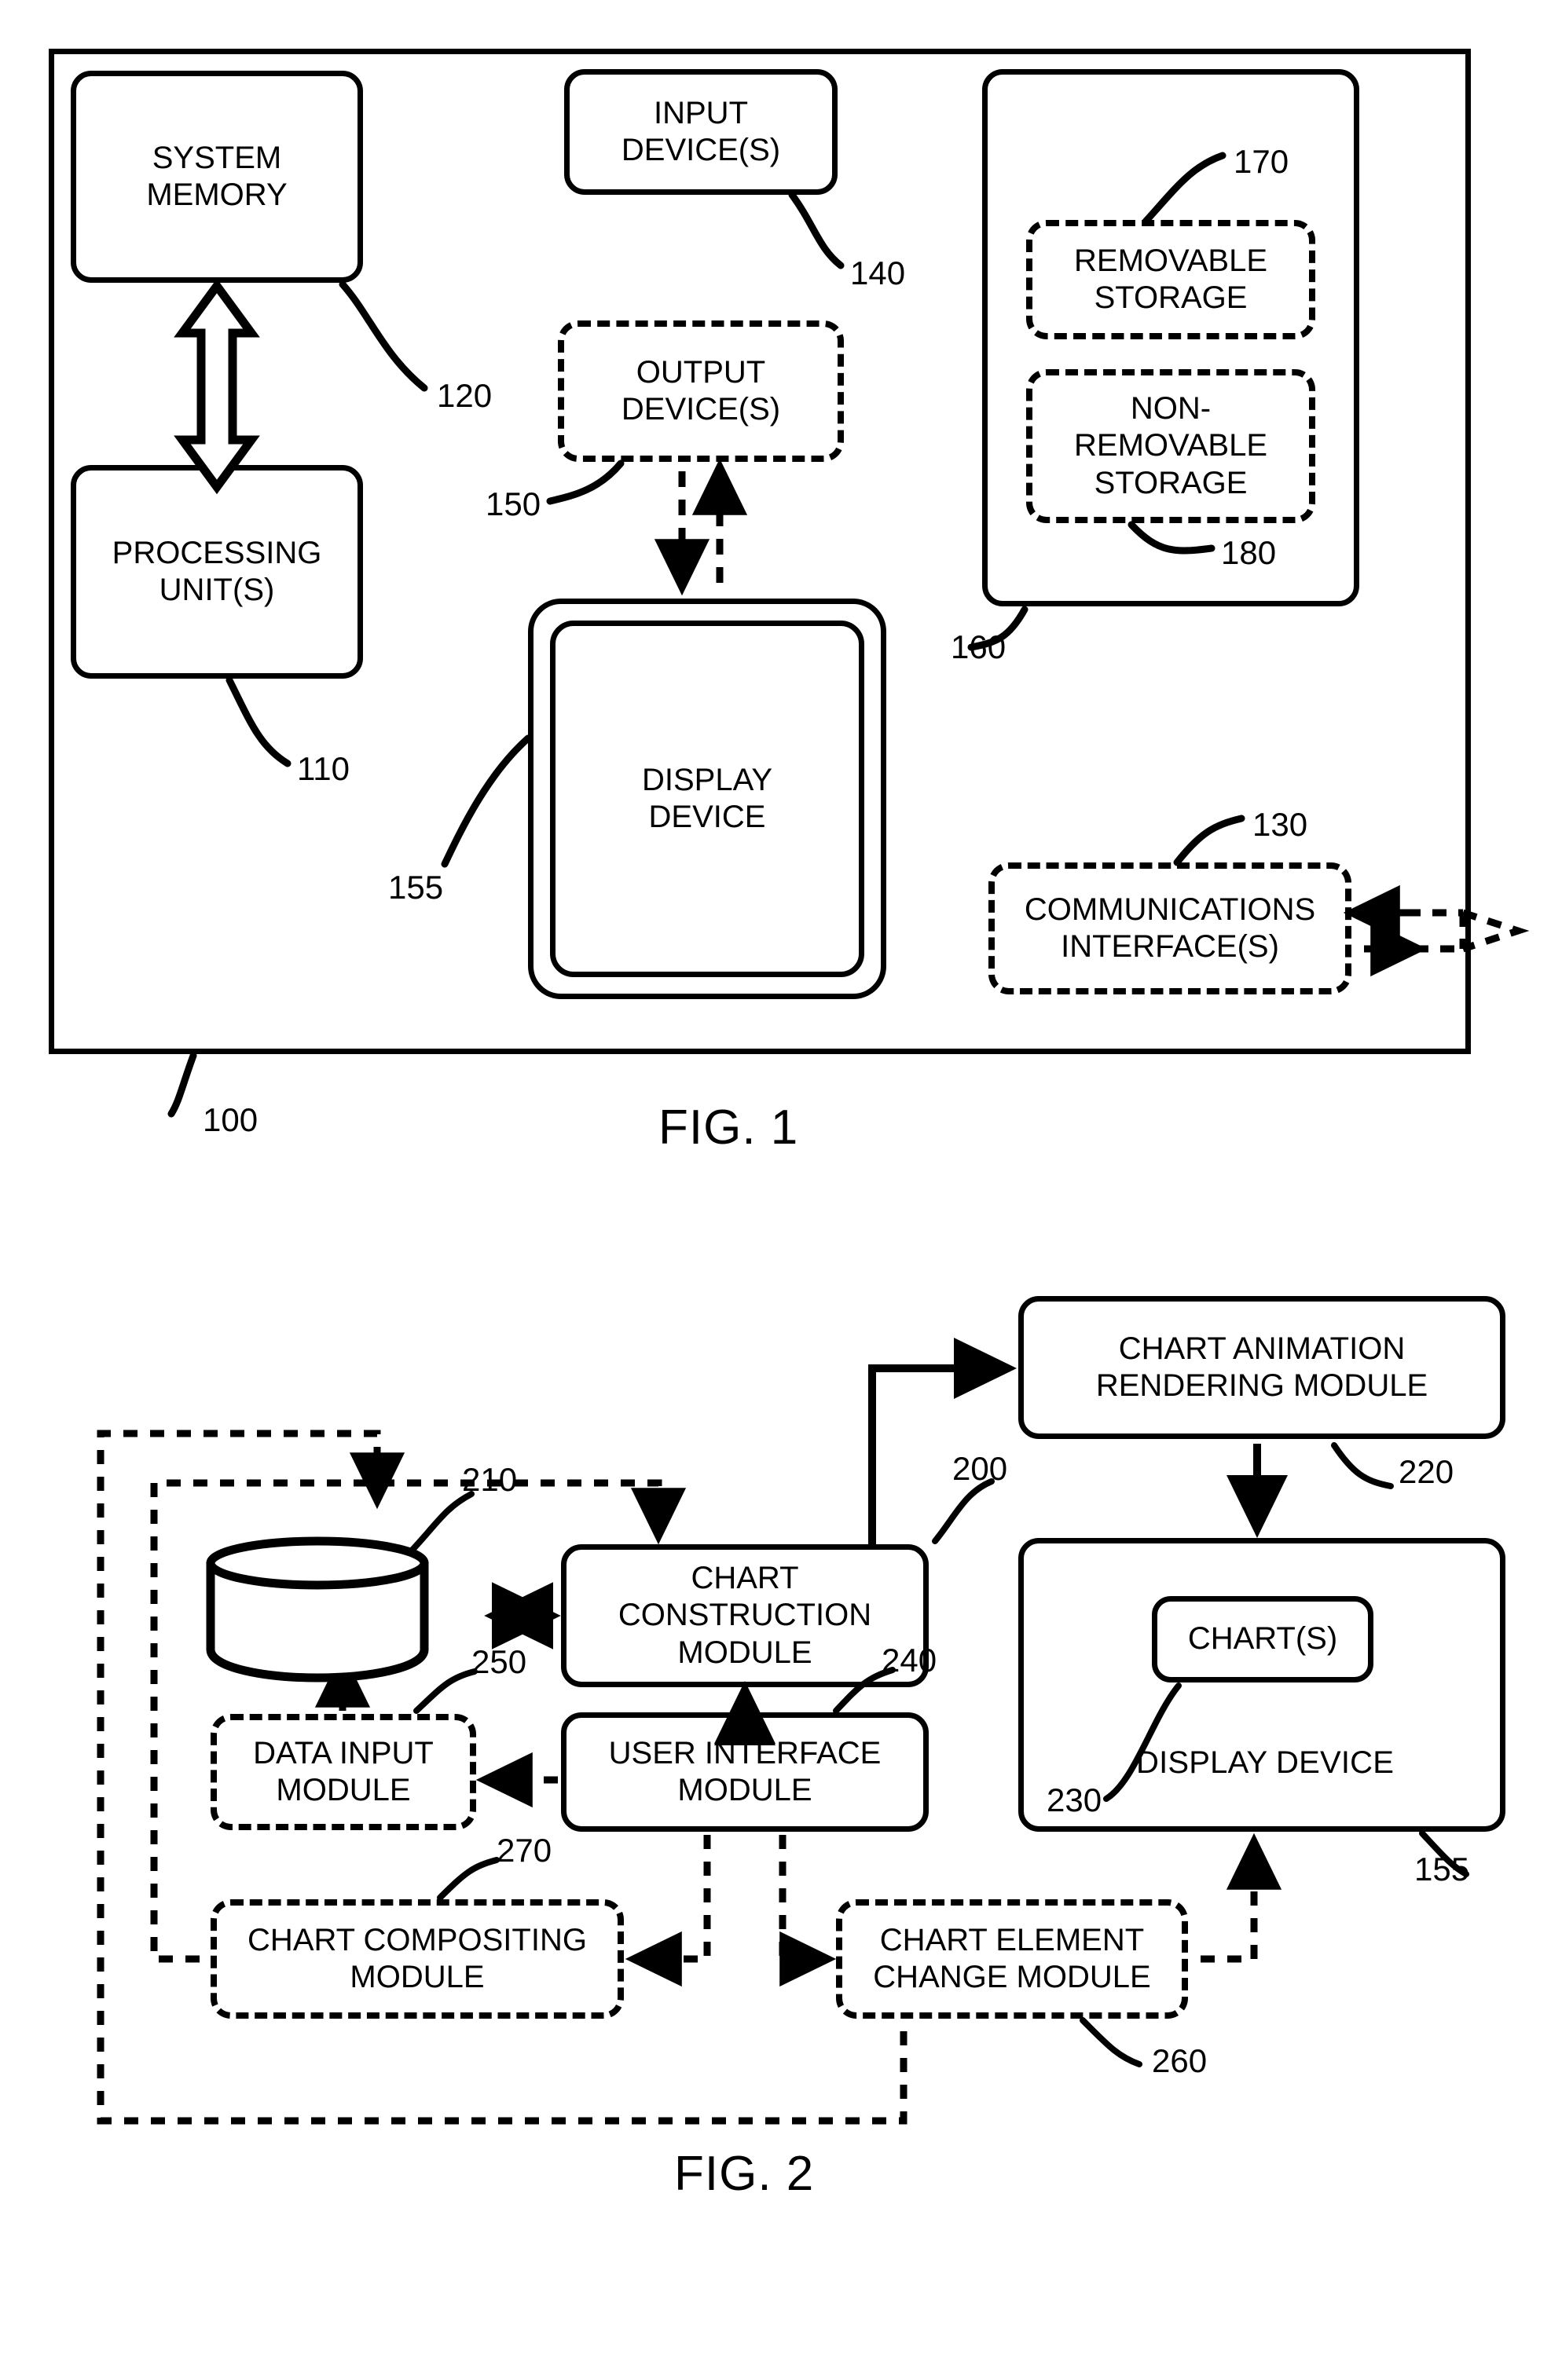  What do you see at coordinates (808, 1911) in the screenshot?
I see `ui-to-element-change-arrow` at bounding box center [808, 1911].